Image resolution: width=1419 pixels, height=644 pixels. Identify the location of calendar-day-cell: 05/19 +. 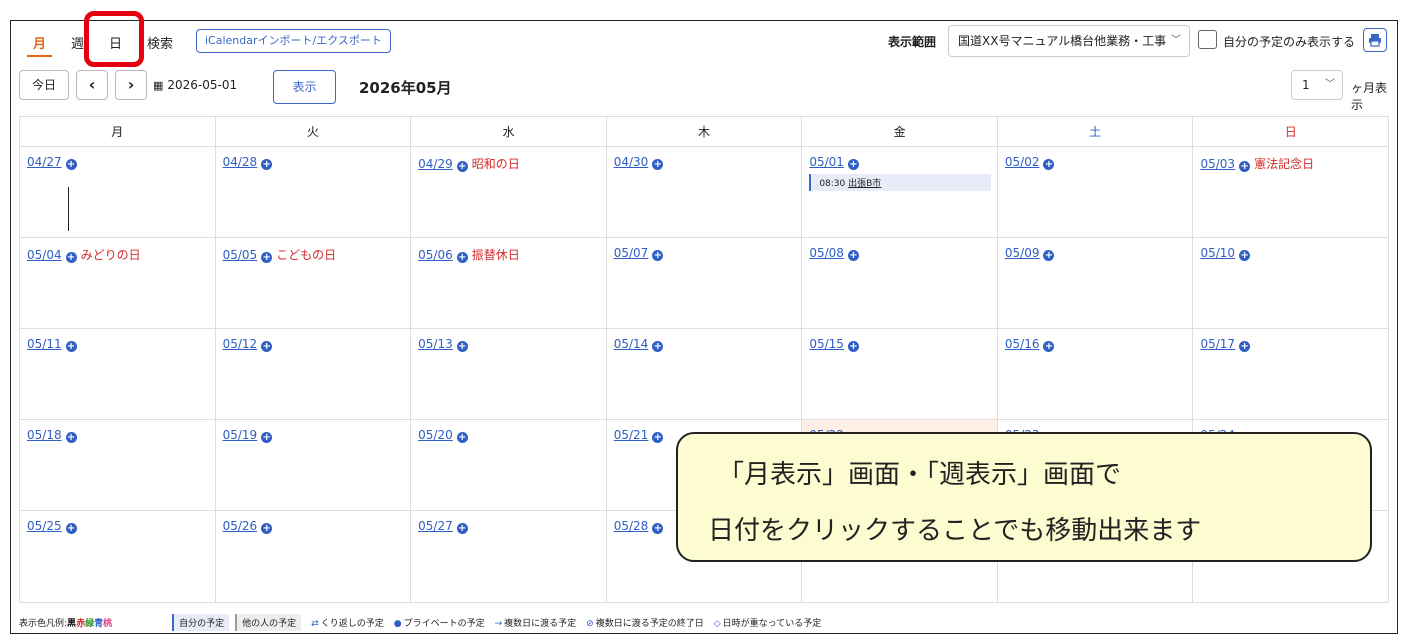
(314, 465).